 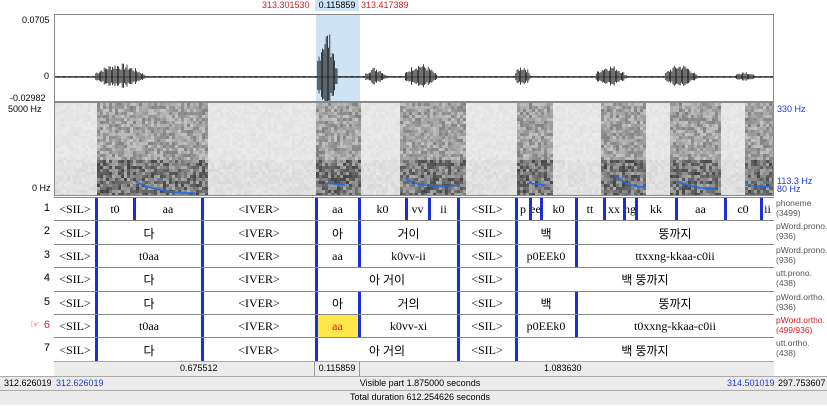 I want to click on duration-left: 0.675512, so click(x=199, y=368).